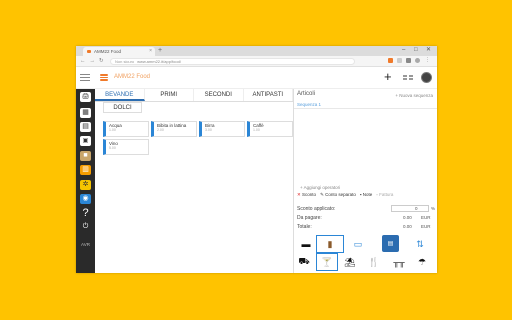 The height and width of the screenshot is (320, 512). What do you see at coordinates (408, 78) in the screenshot?
I see `layout-icon` at bounding box center [408, 78].